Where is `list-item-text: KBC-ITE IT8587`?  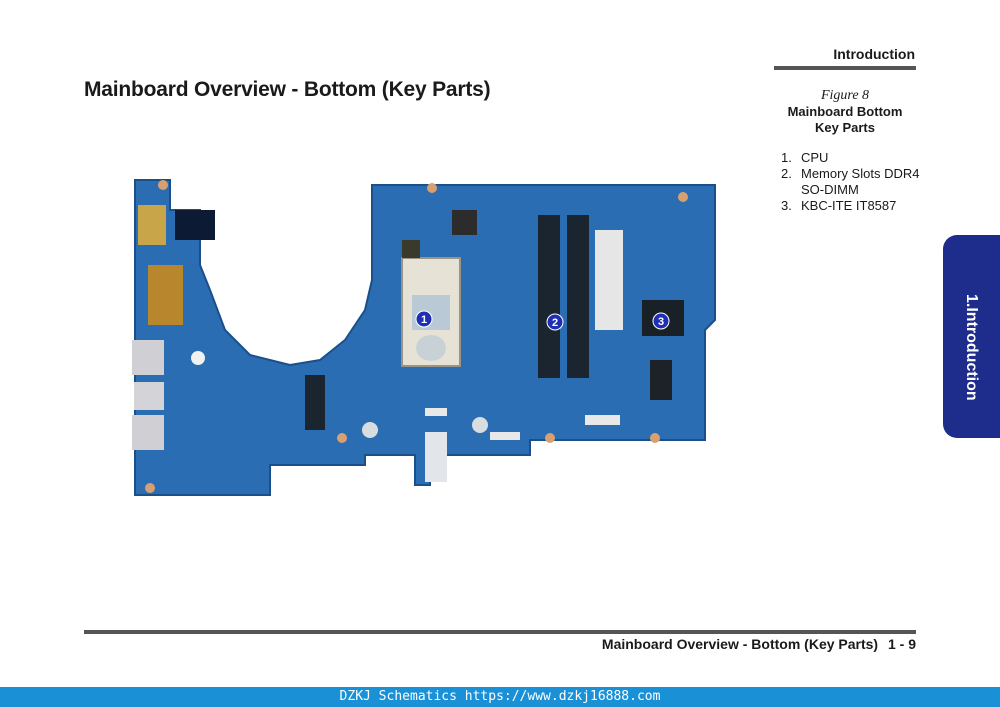 list-item-text: KBC-ITE IT8587 is located at coordinates (849, 205).